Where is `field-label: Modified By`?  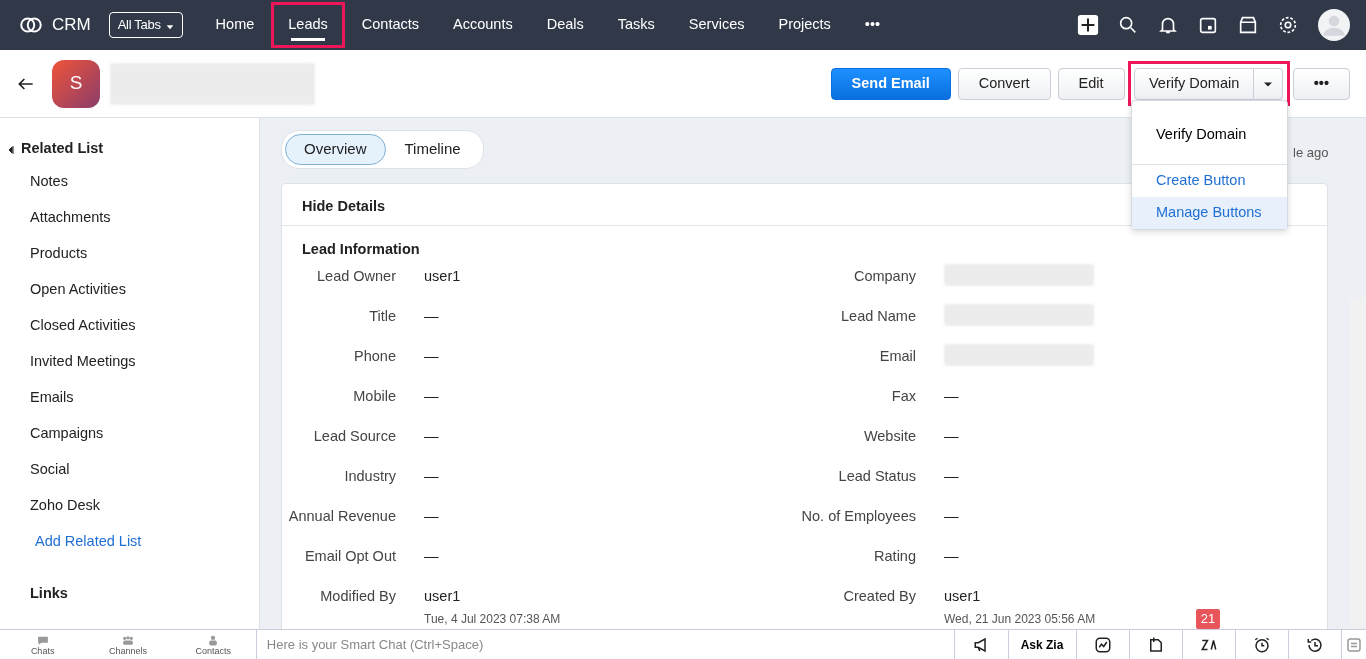
field-label: Modified By is located at coordinates (357, 597).